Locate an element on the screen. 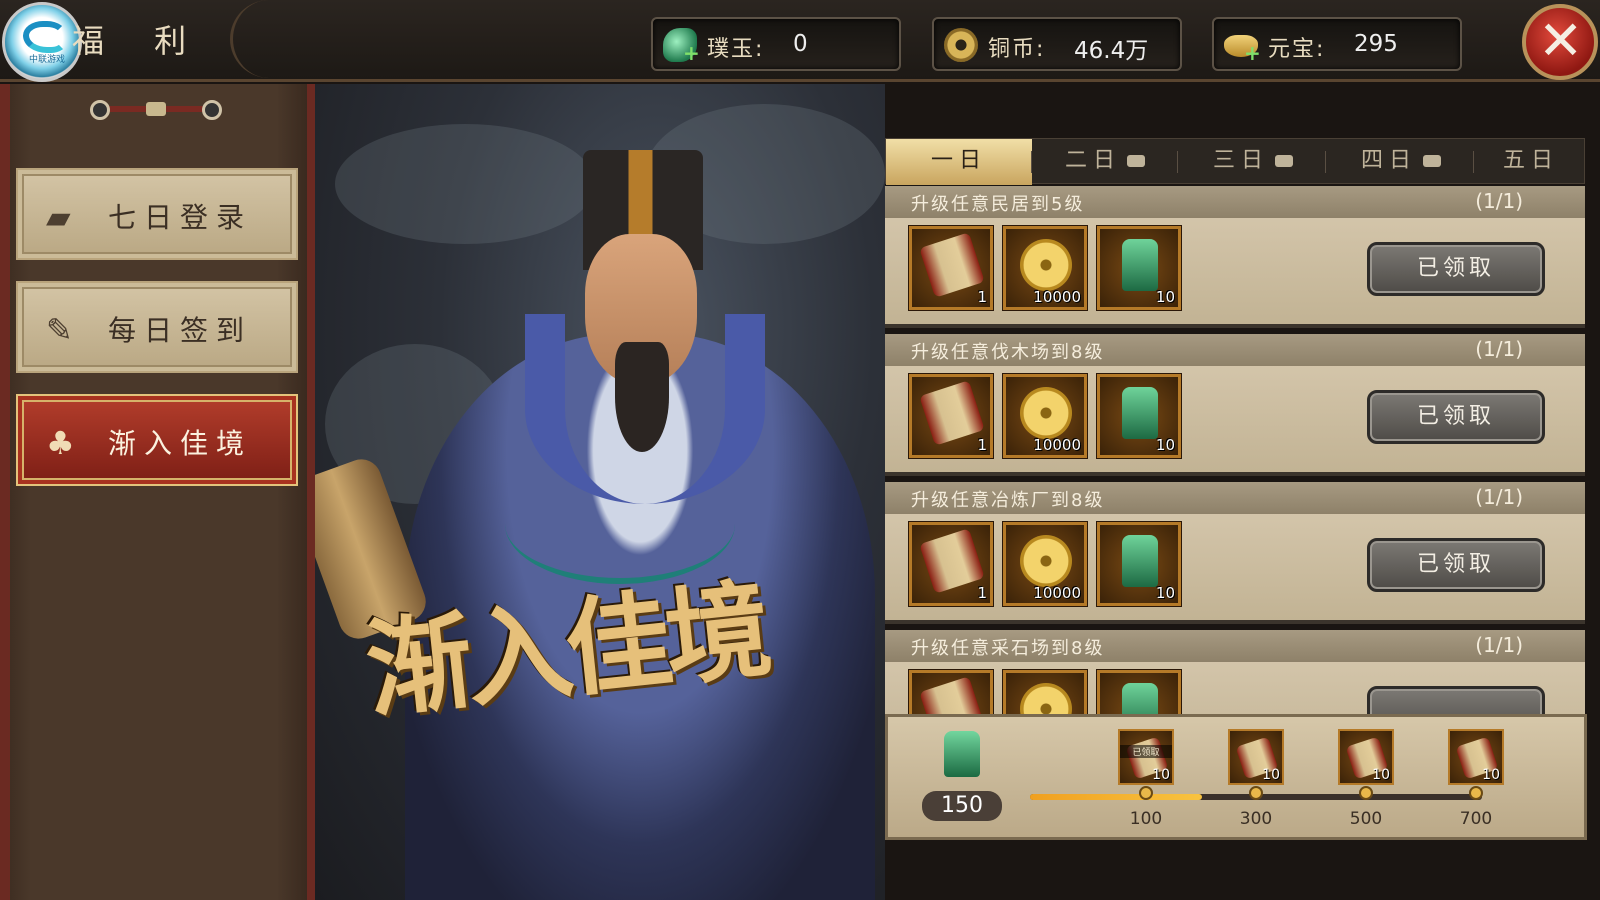  close-button: ✕ is located at coordinates (1560, 42).